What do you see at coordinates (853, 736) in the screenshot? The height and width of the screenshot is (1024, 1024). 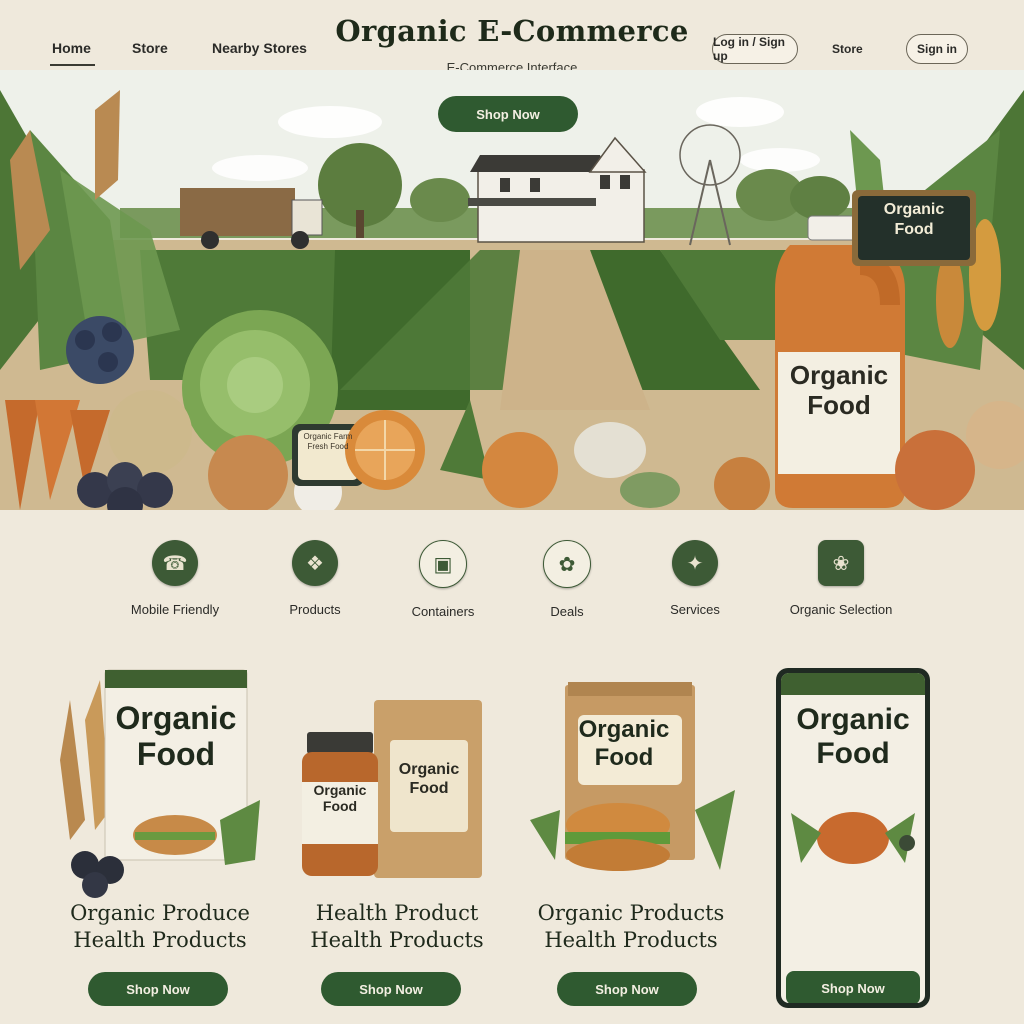 I see `product-4-pack-label: Organic Food` at bounding box center [853, 736].